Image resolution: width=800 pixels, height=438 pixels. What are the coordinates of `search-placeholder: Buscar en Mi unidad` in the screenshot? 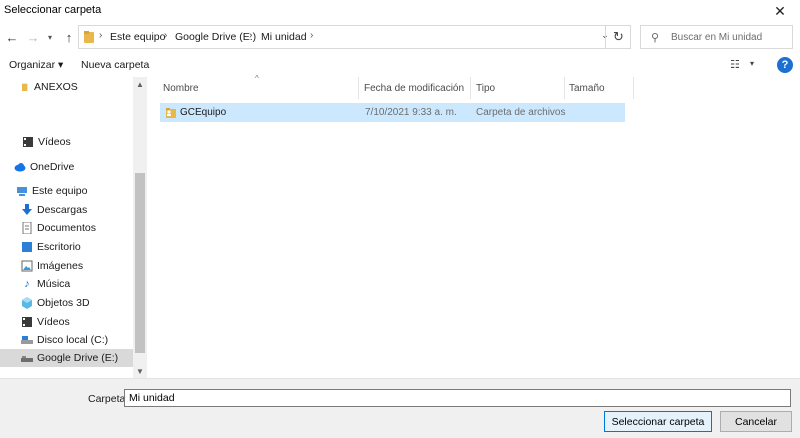 It's located at (717, 37).